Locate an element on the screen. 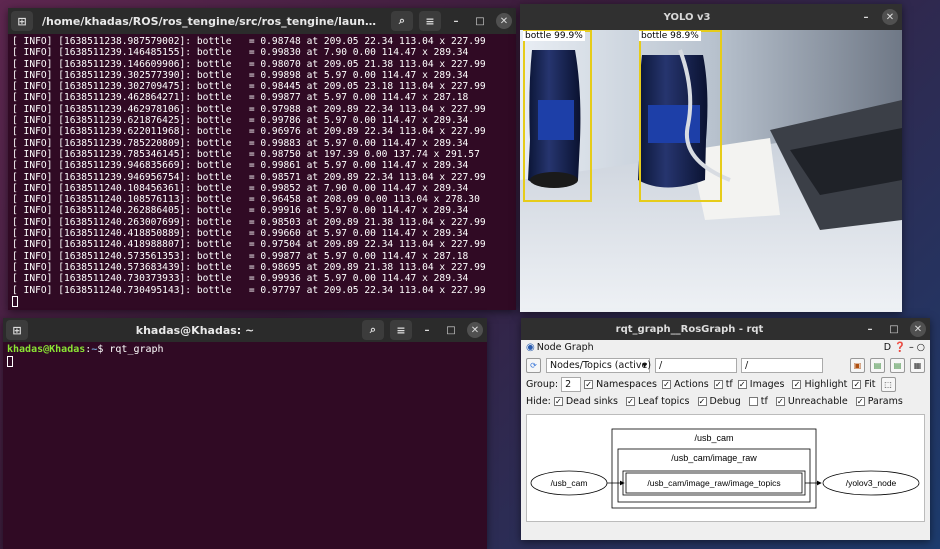  topic-label: /usb_cam/image_raw/image_topics is located at coordinates (713, 483).